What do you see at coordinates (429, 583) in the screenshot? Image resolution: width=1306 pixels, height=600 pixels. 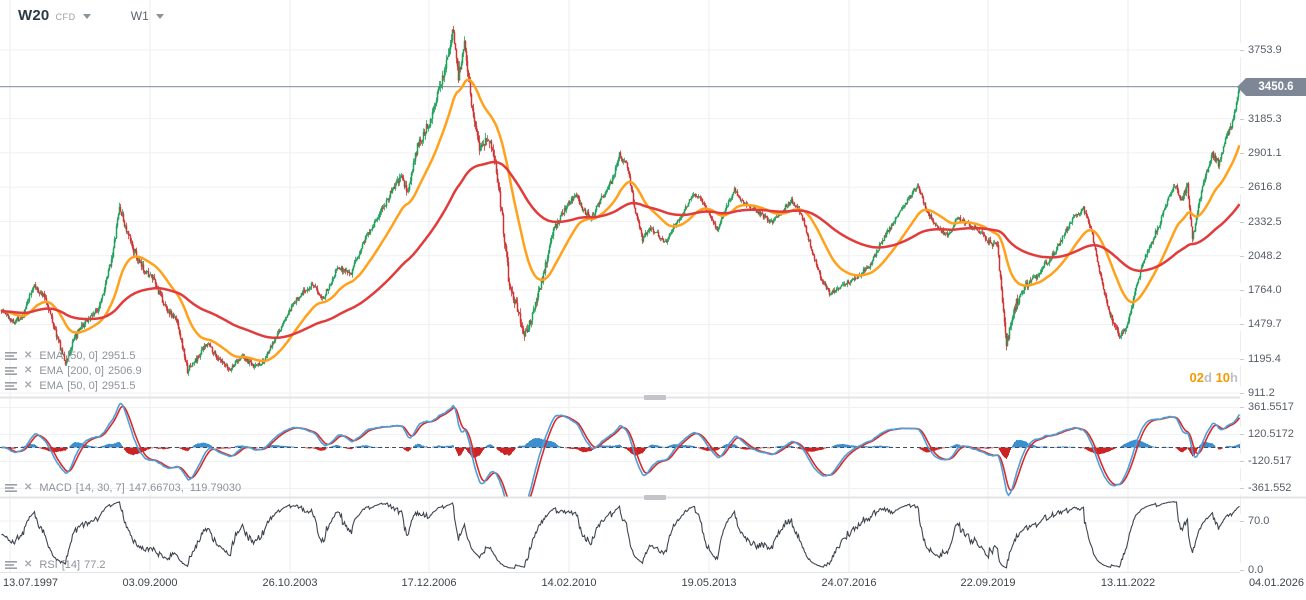 I see `date-axis-label: 17.12.2006` at bounding box center [429, 583].